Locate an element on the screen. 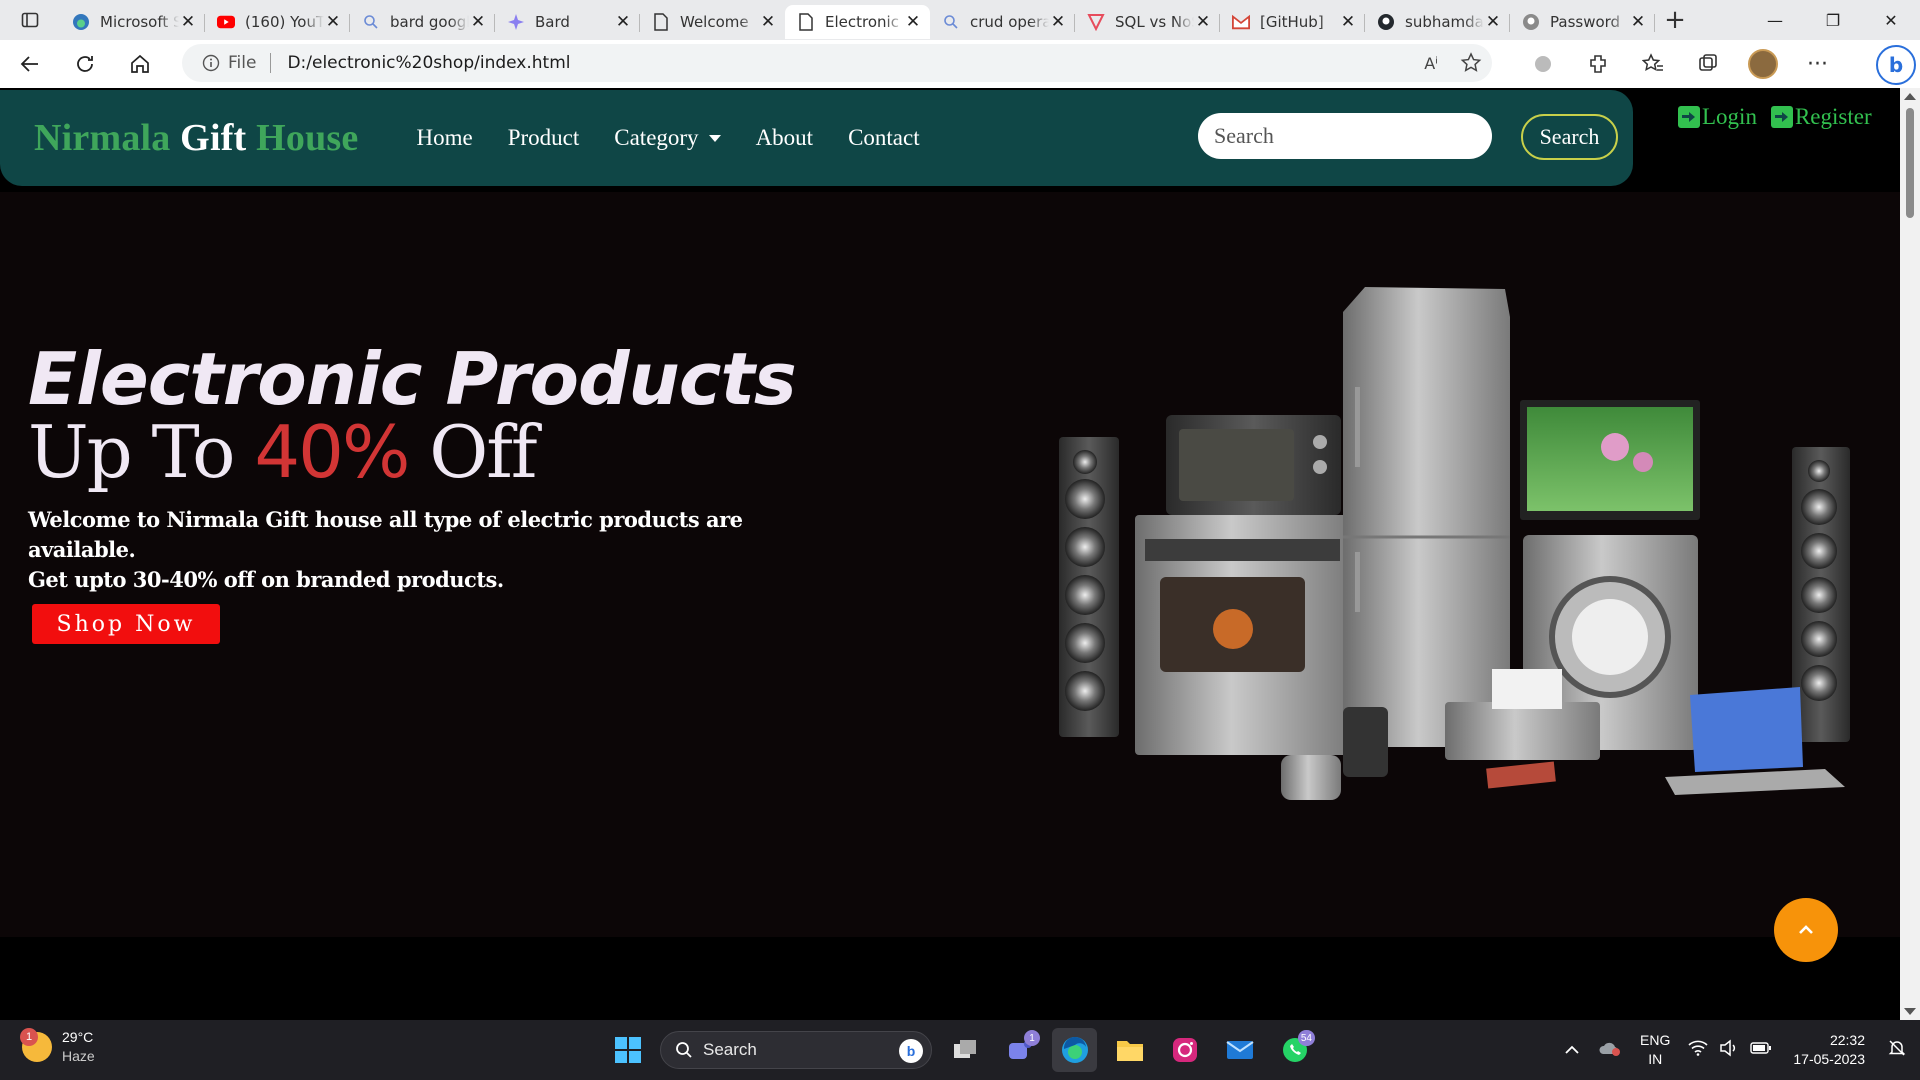 This screenshot has width=1920, height=1080. restore-icon: ❐ is located at coordinates (1833, 20).